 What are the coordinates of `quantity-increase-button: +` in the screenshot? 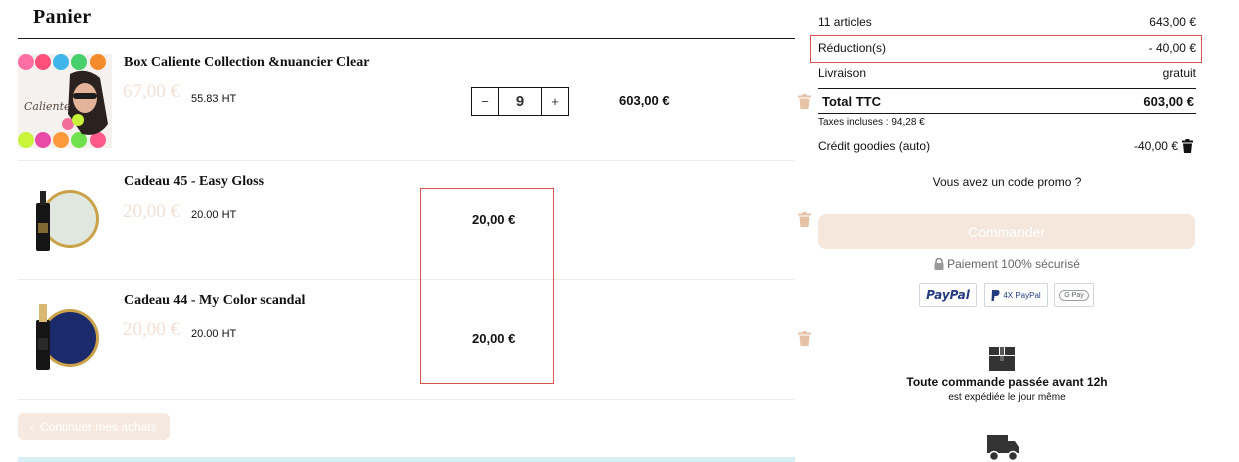 It's located at (555, 101).